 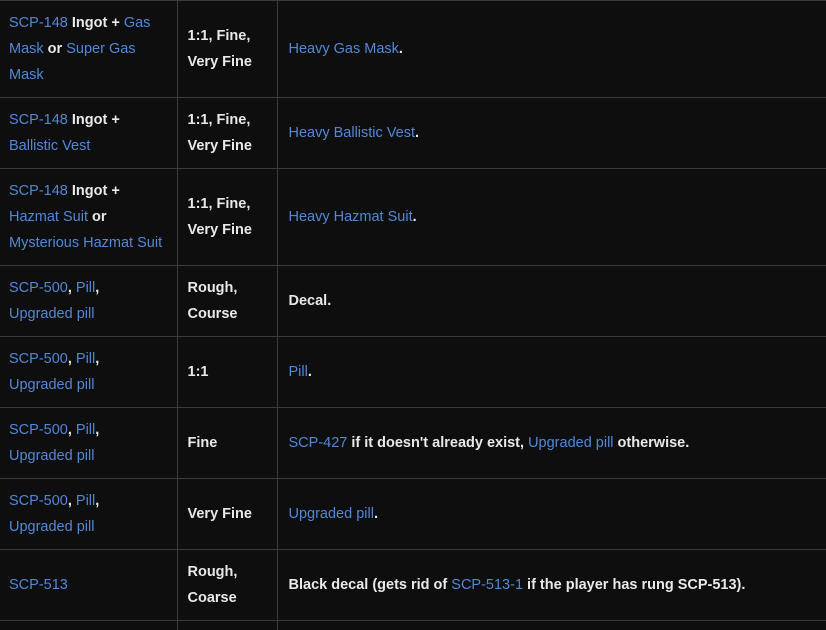 What do you see at coordinates (227, 372) in the screenshot?
I see `cell-quality: 1:1` at bounding box center [227, 372].